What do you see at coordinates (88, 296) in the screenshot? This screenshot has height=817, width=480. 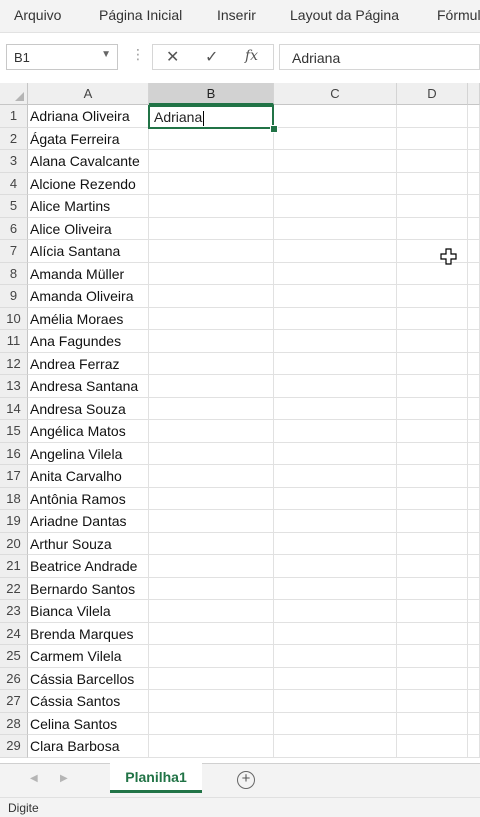 I see `cell-a: Amanda Oliveira` at bounding box center [88, 296].